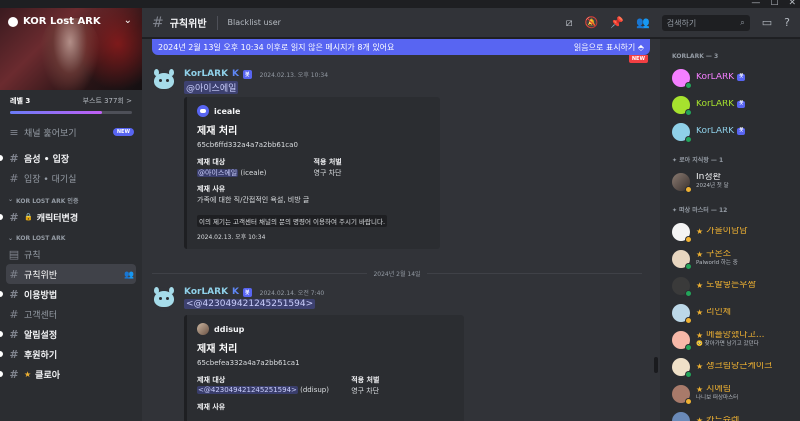 This screenshot has width=800, height=421. What do you see at coordinates (787, 22) in the screenshot?
I see `help-icon: ?` at bounding box center [787, 22].